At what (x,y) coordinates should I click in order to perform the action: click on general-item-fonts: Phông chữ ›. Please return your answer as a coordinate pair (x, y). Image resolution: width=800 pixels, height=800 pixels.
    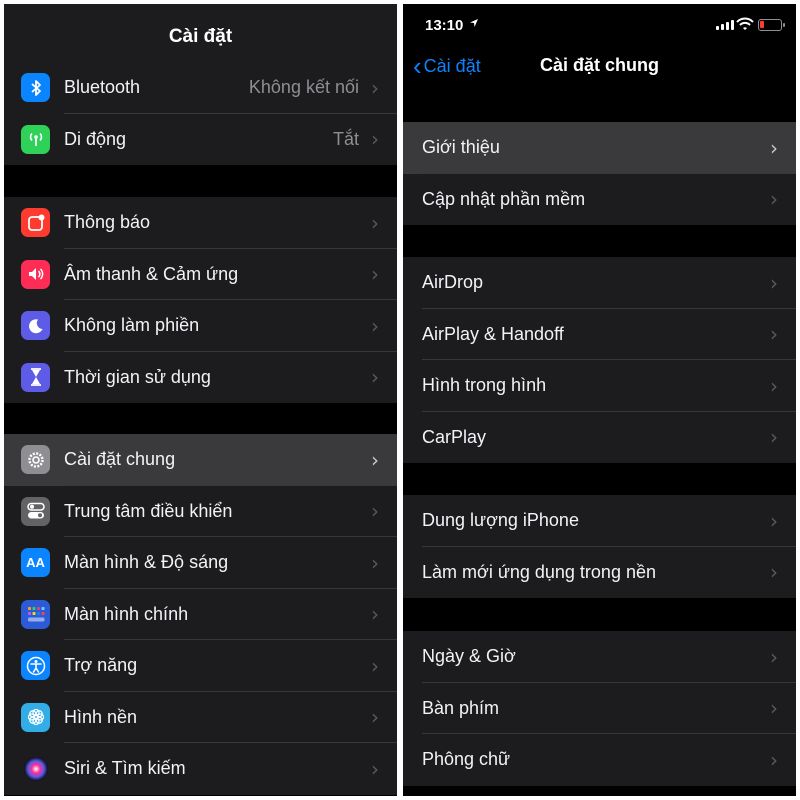
    Looking at the image, I should click on (599, 760).